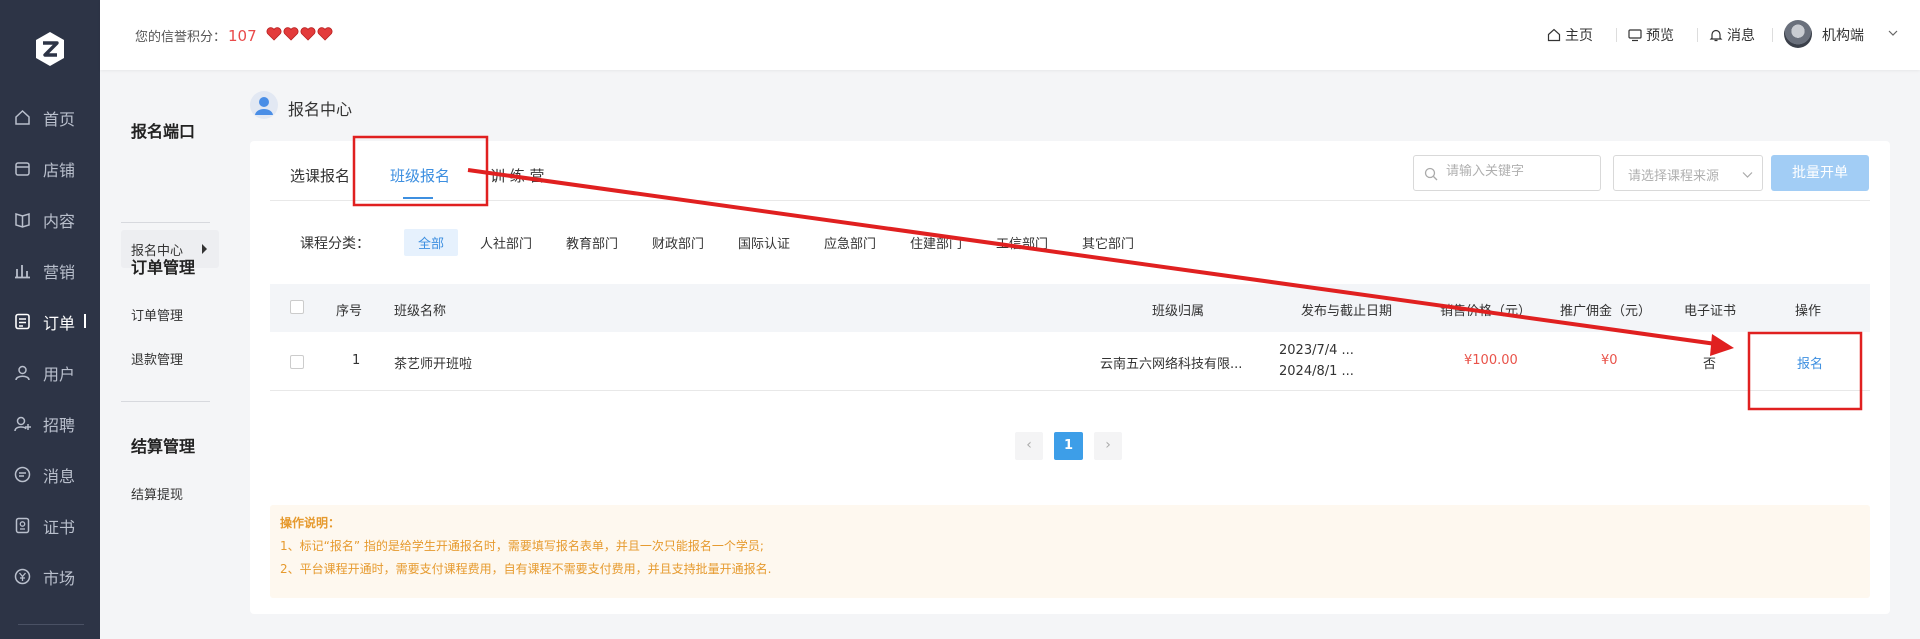 The width and height of the screenshot is (1920, 639). What do you see at coordinates (157, 314) in the screenshot?
I see `subnav-item-order-management: 订单管理` at bounding box center [157, 314].